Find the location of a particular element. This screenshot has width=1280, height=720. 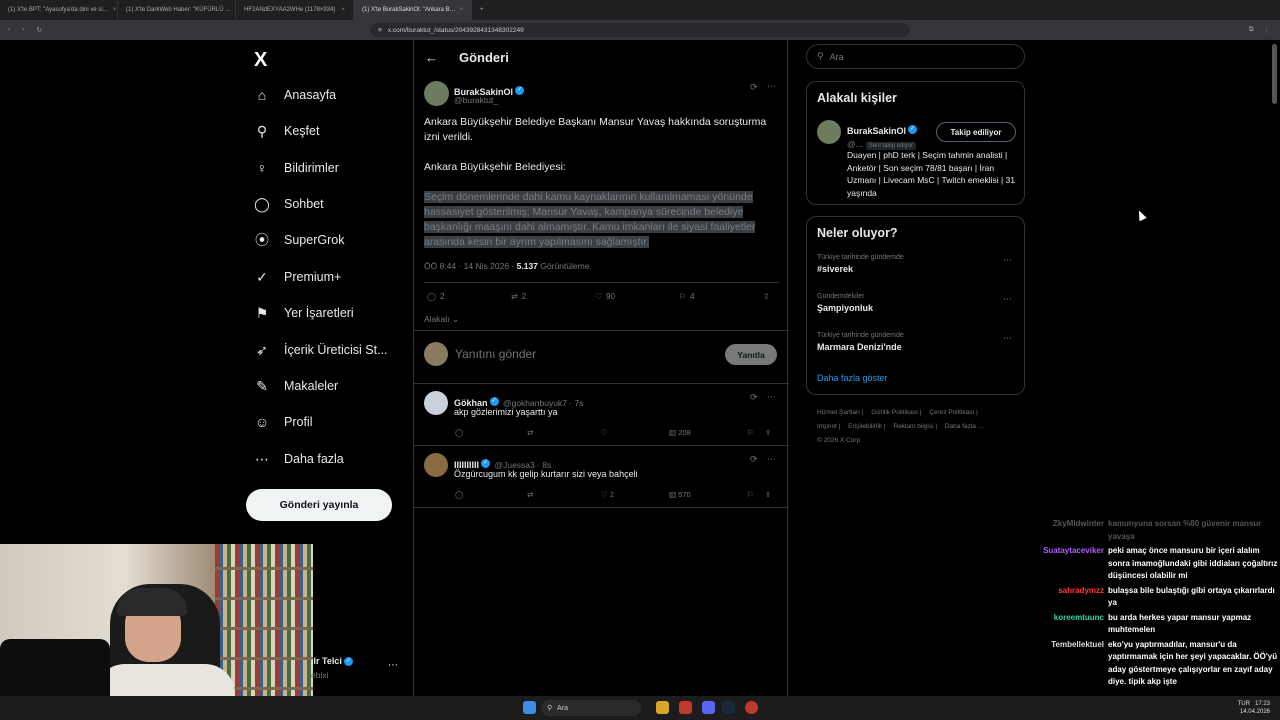

system-tray: TUR 17:23 14.04.2026 is located at coordinates (1230, 708).